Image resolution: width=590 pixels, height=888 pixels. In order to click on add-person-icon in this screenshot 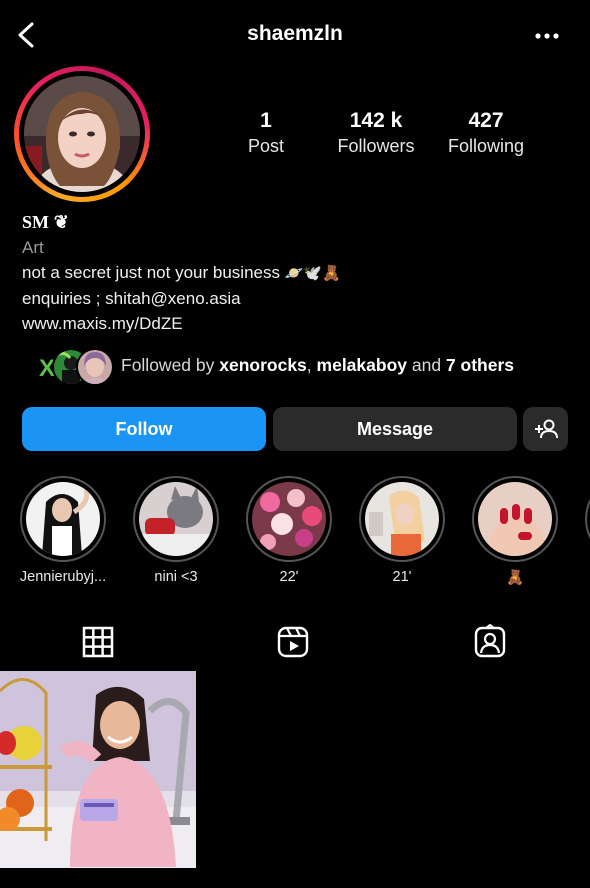, I will do `click(546, 429)`.